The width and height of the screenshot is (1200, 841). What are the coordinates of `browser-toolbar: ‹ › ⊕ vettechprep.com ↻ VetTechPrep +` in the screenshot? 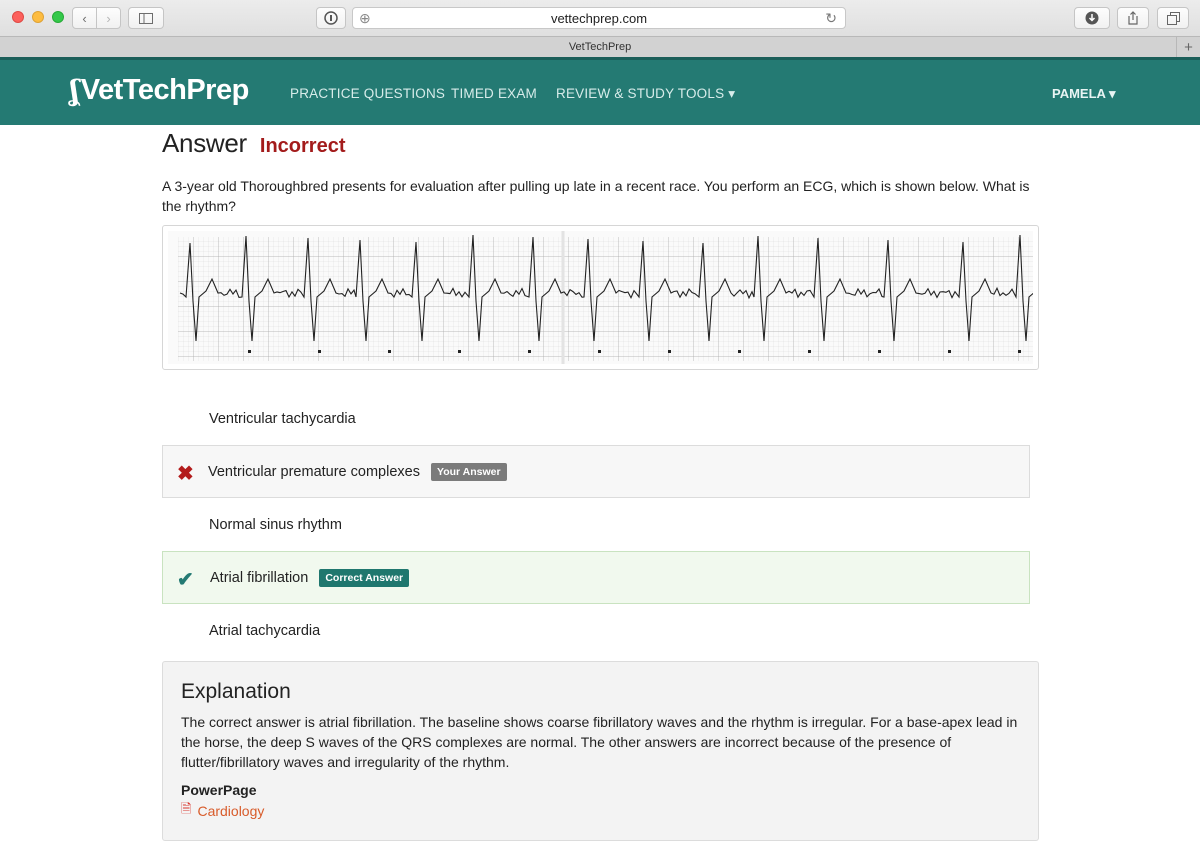 It's located at (600, 28).